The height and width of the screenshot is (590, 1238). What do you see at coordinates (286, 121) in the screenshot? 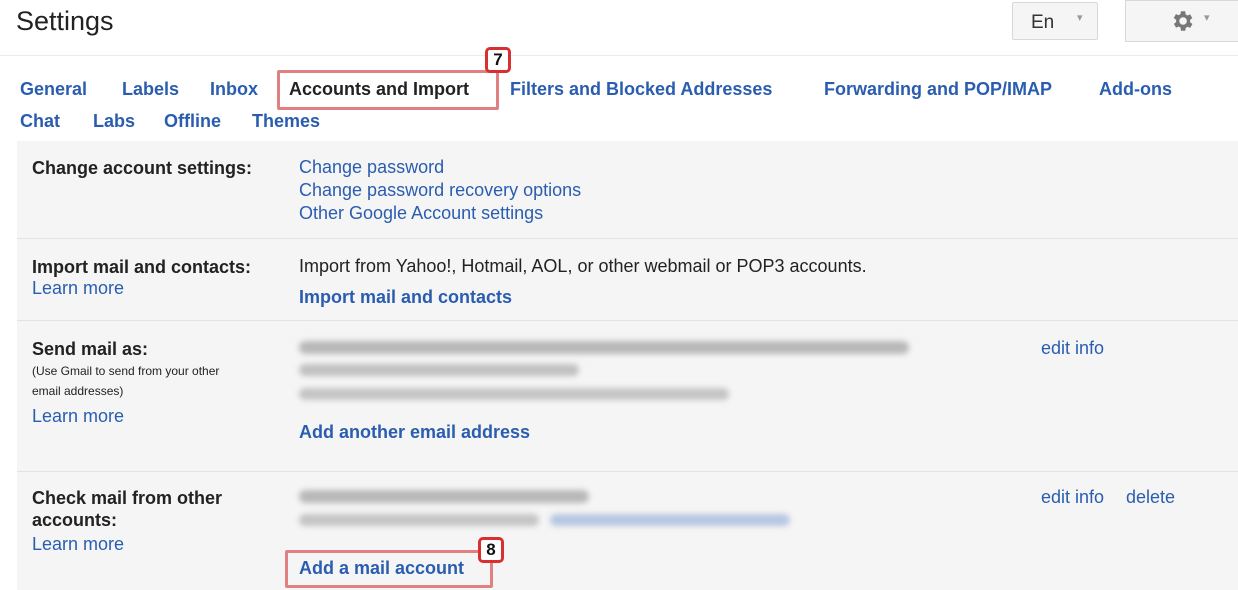
I see `tab-themes: Themes` at bounding box center [286, 121].